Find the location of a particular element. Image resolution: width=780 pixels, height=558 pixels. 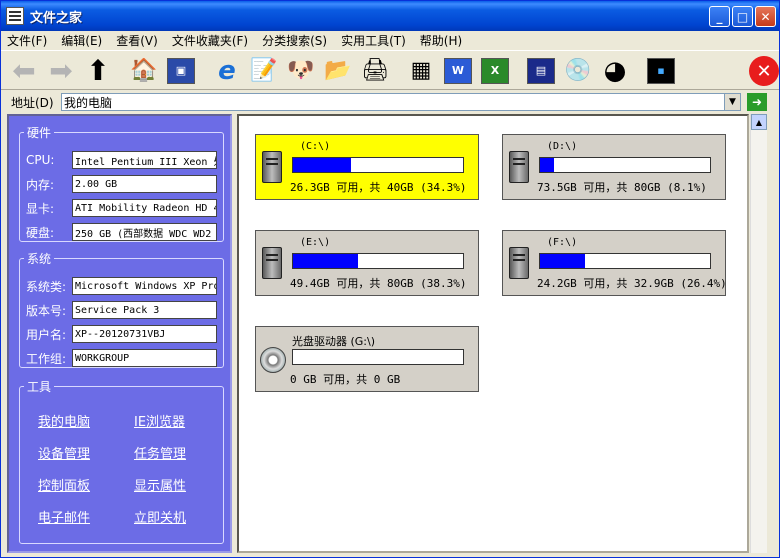

vertical-scrollbar: ▲ is located at coordinates (758, 333).